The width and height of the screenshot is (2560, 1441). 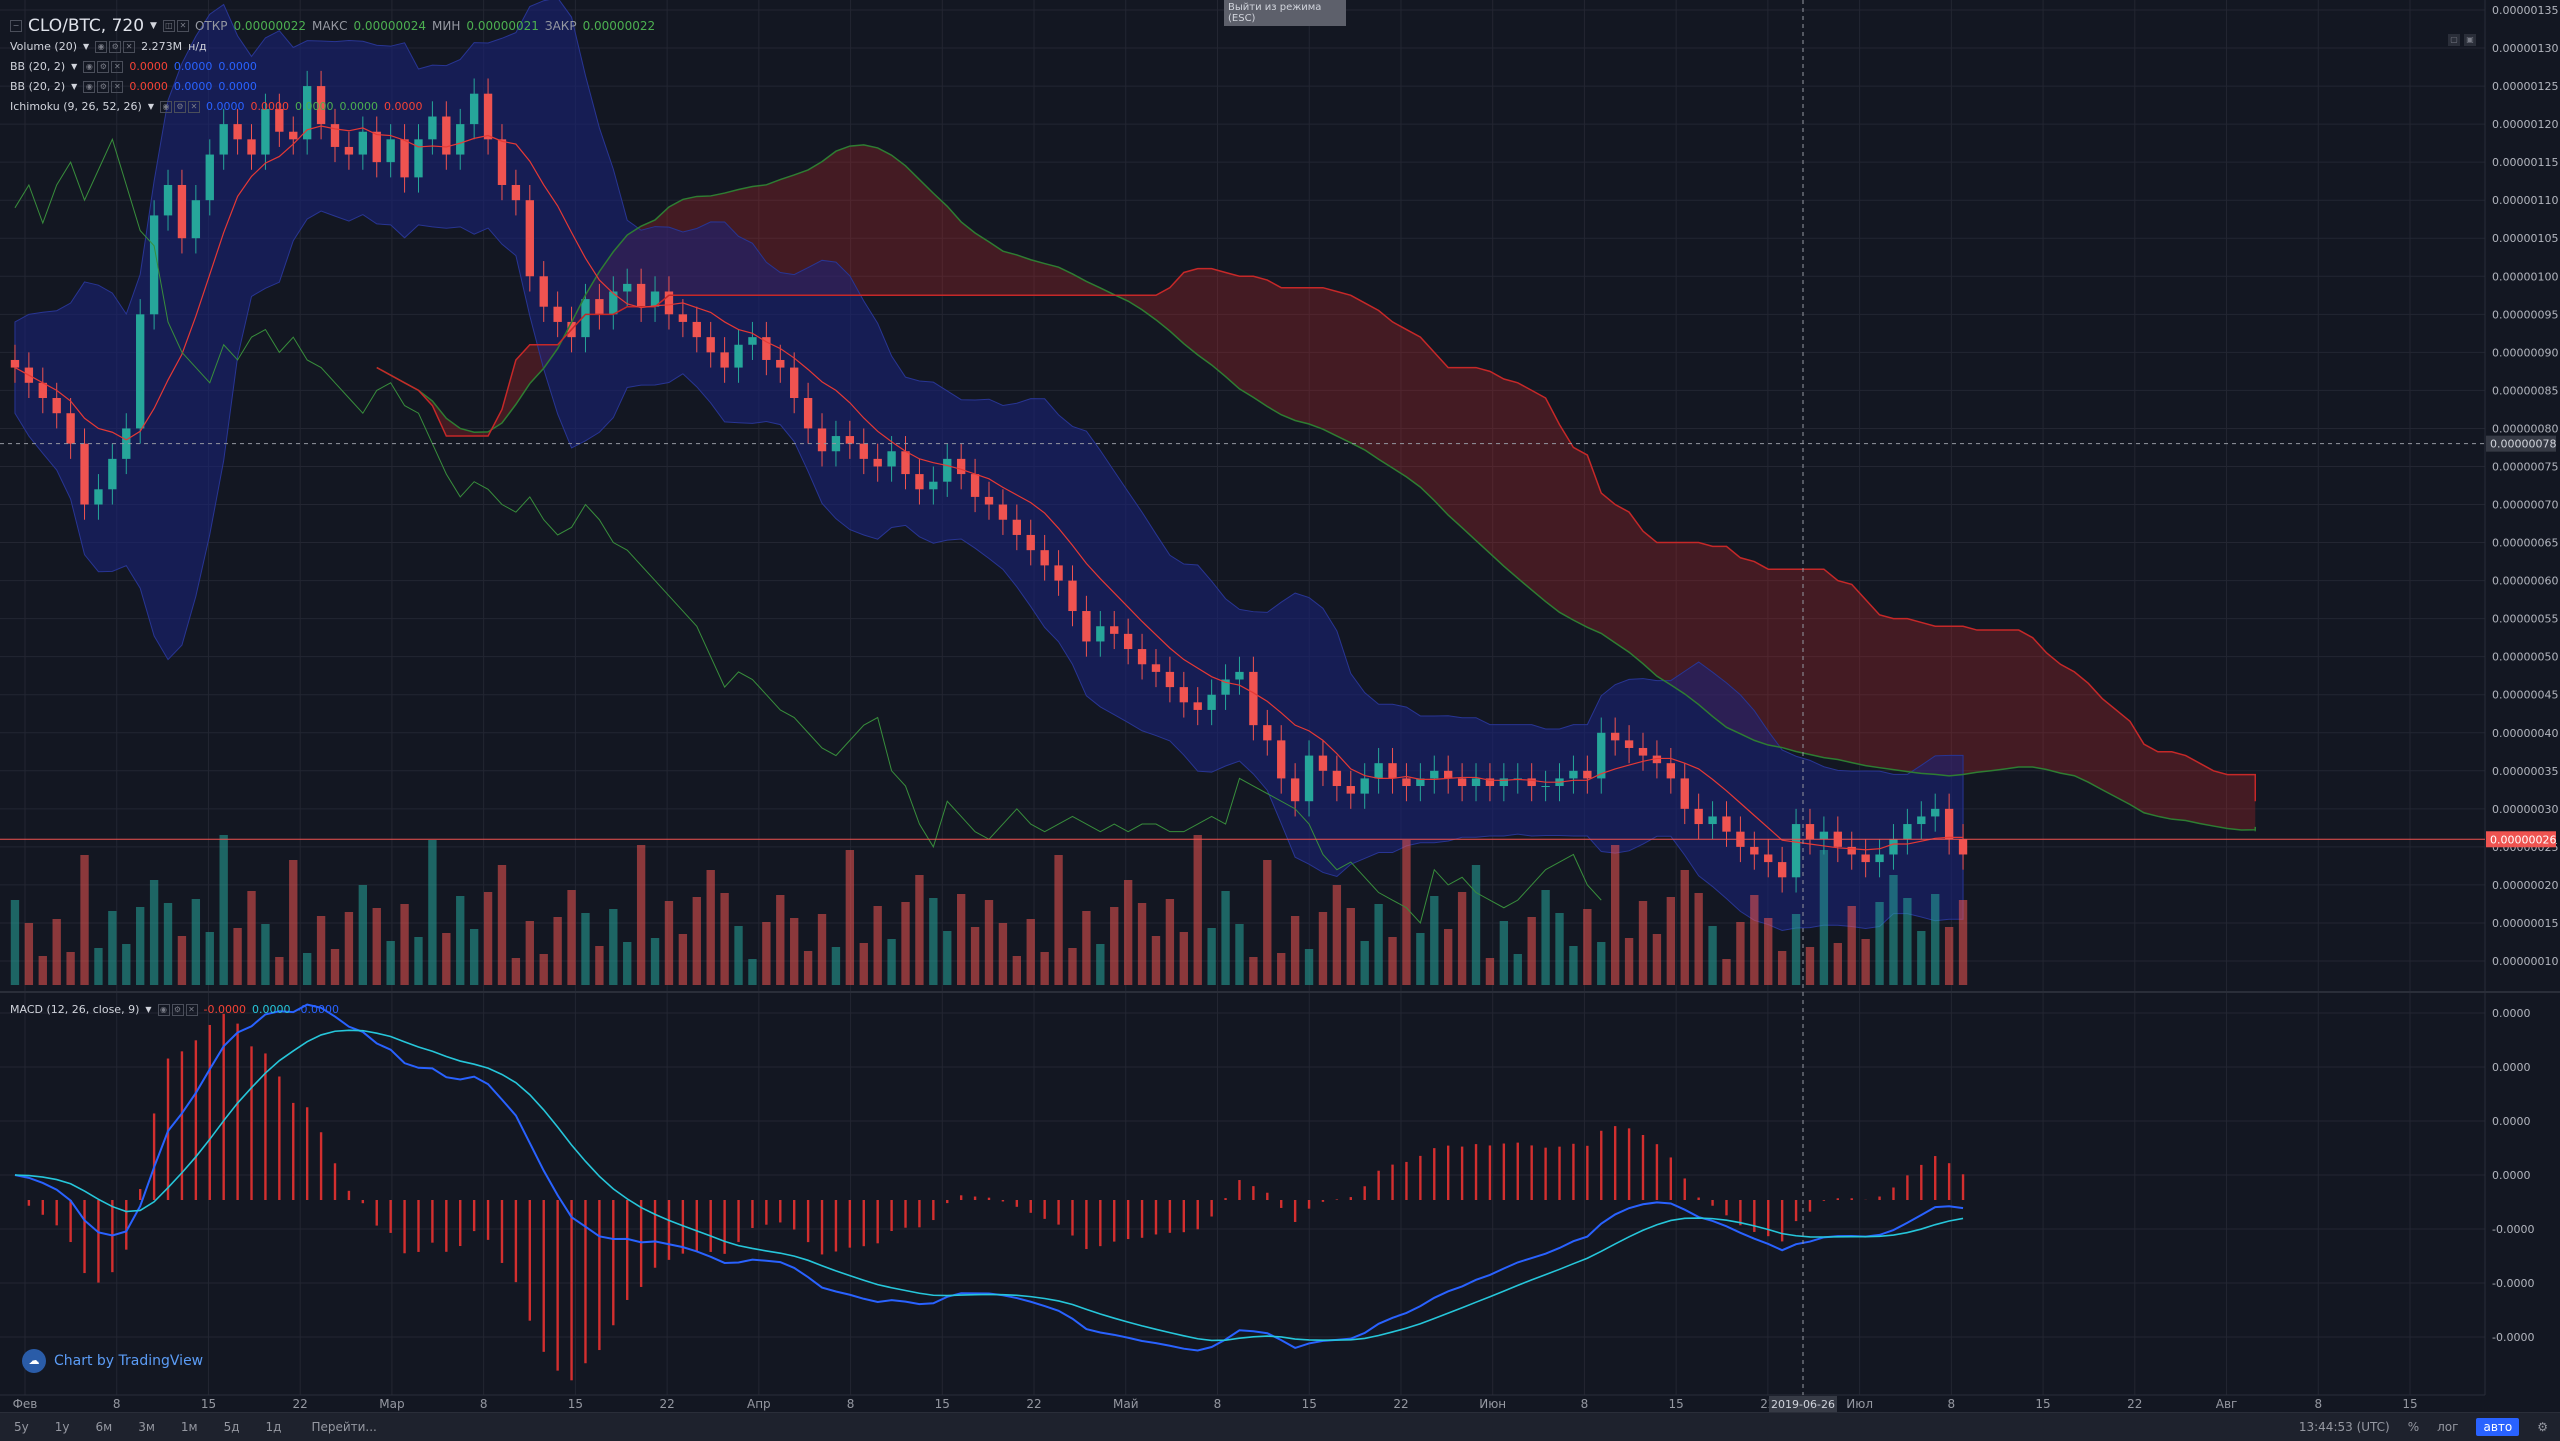 I want to click on time-tick-label: 15, so click(x=942, y=1404).